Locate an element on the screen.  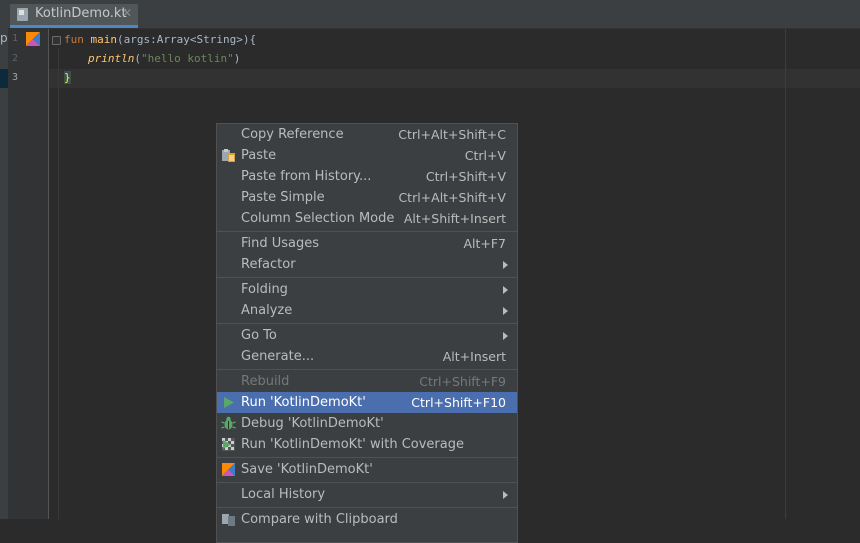
menu-item-label: Run 'KotlinDemoKt' is located at coordinates (303, 402).